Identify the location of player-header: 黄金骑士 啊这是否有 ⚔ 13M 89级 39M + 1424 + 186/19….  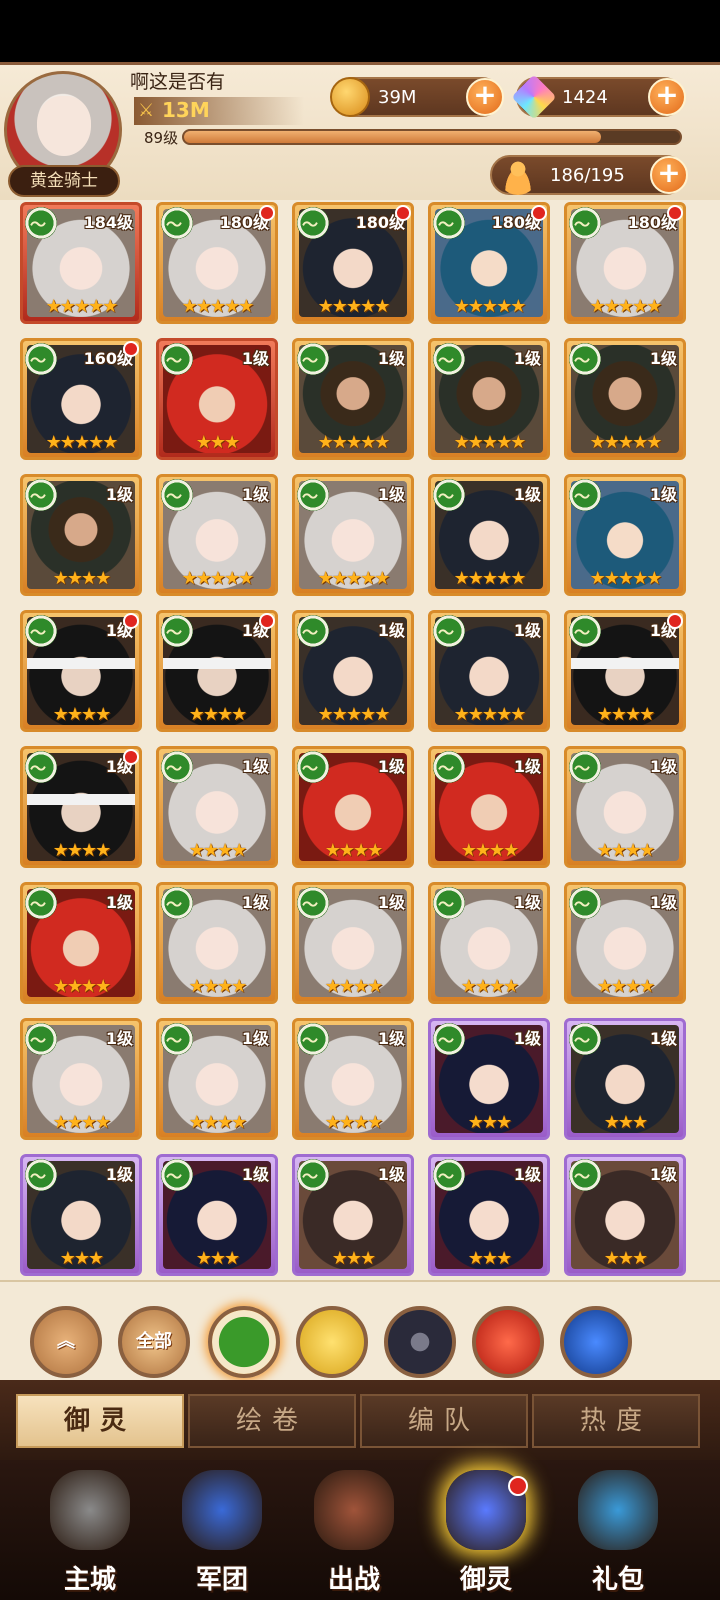
(360, 131).